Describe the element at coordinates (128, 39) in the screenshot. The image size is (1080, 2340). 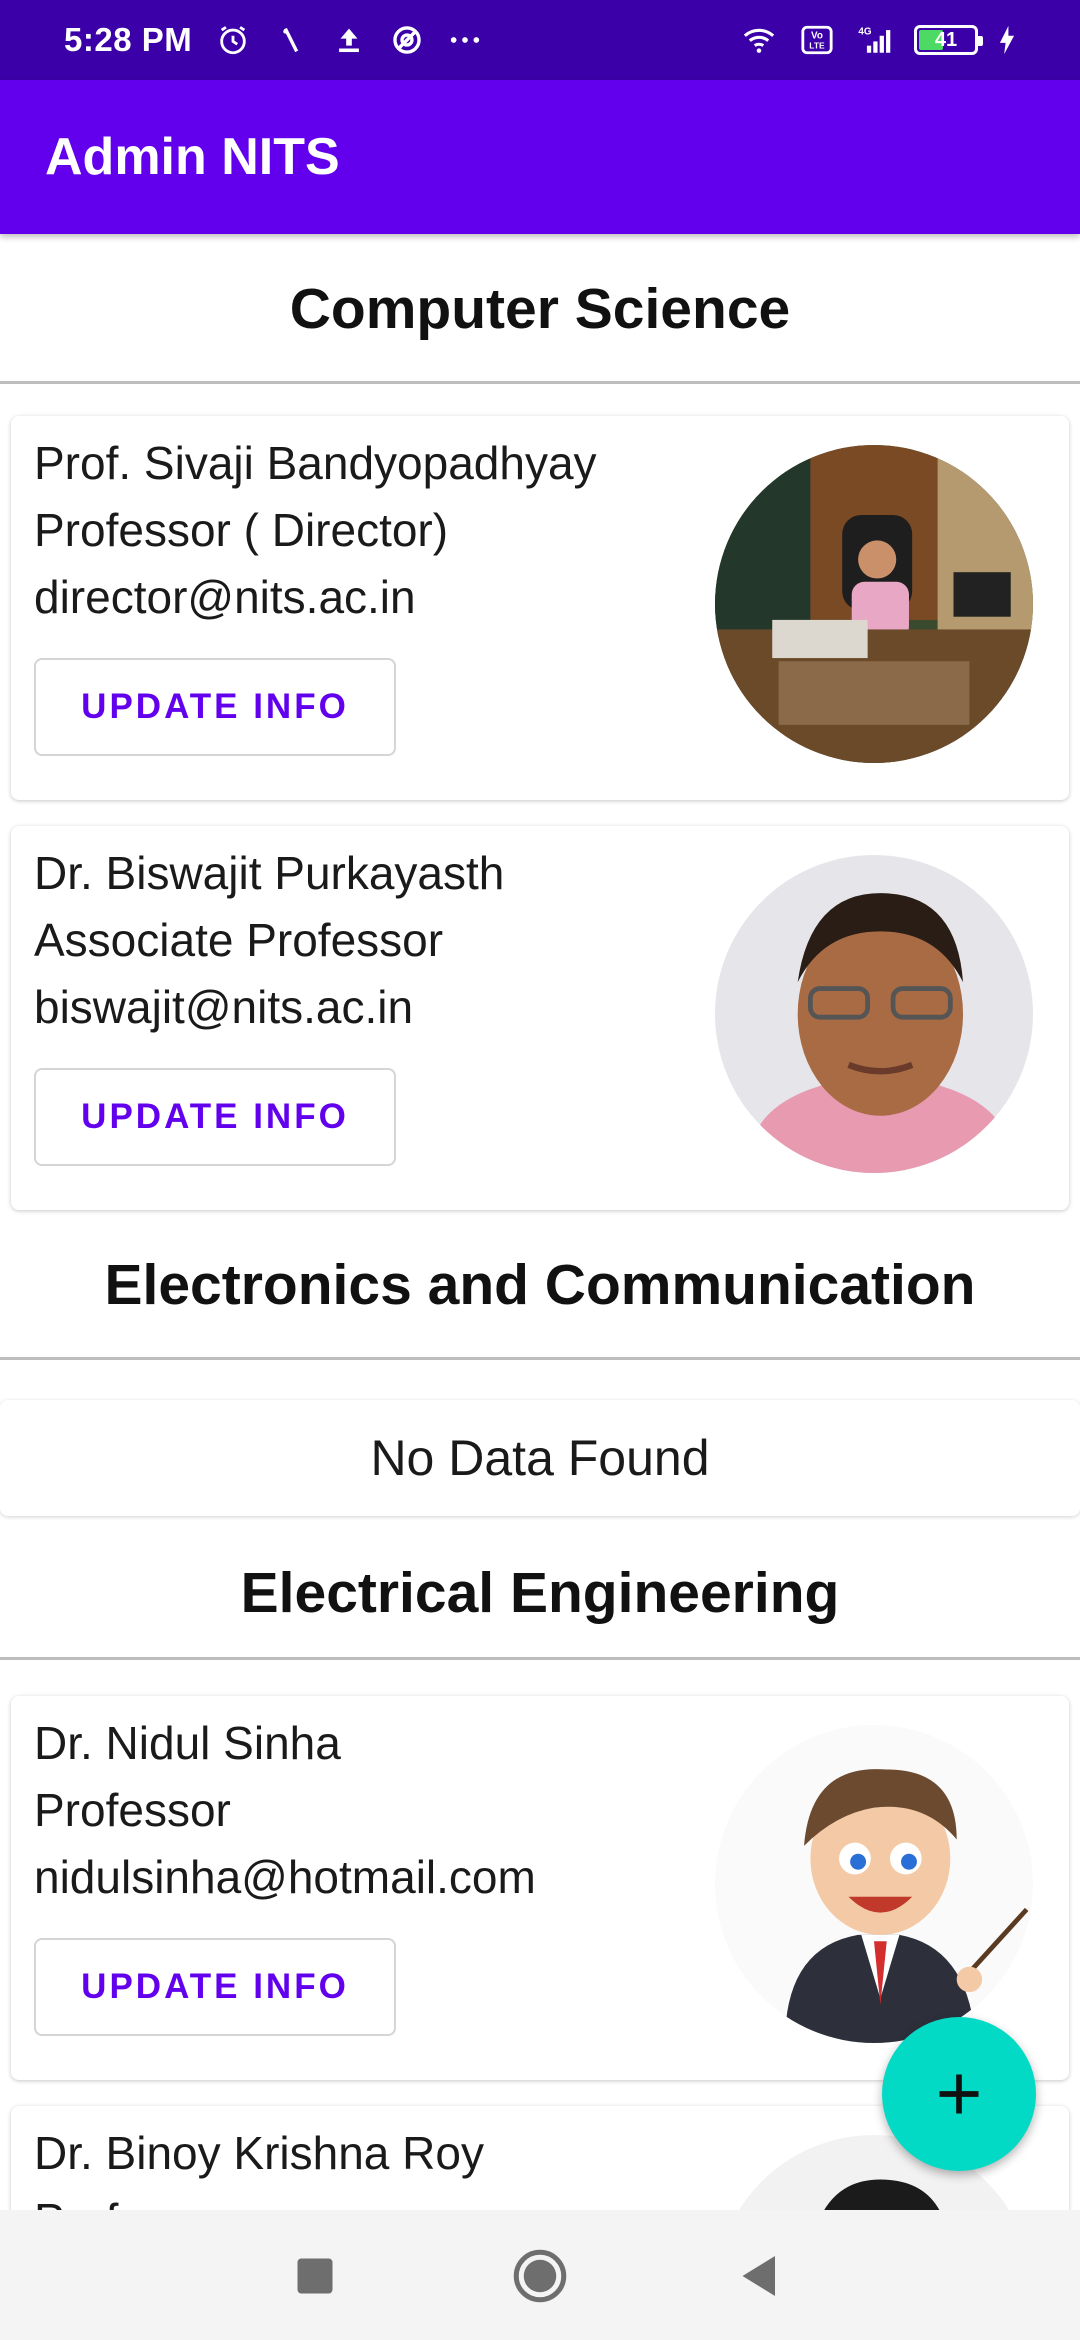
I see `status-time: 5:28 PM` at that location.